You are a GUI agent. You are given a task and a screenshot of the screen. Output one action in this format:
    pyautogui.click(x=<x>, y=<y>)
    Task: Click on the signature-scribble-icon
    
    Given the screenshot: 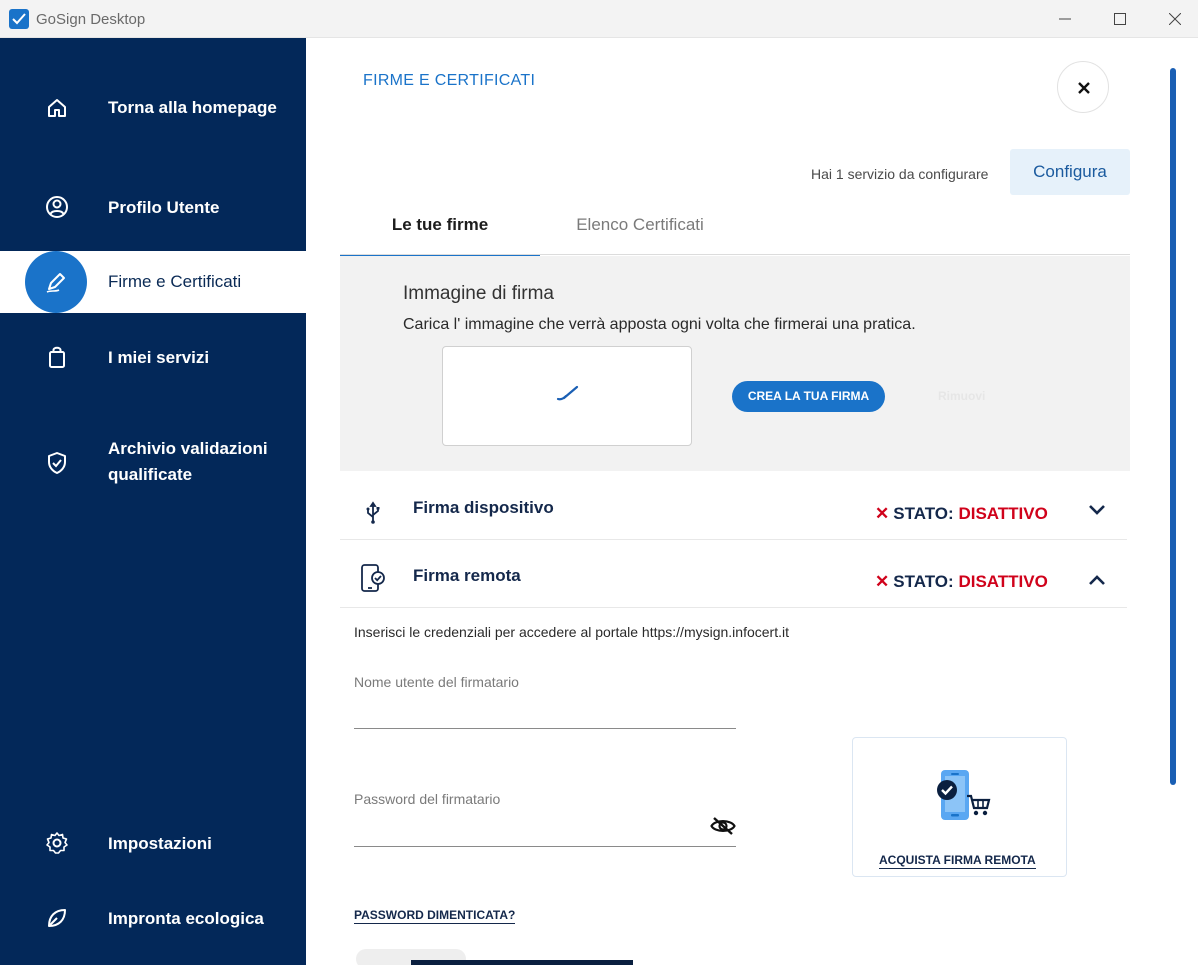 What is the action you would take?
    pyautogui.click(x=567, y=393)
    